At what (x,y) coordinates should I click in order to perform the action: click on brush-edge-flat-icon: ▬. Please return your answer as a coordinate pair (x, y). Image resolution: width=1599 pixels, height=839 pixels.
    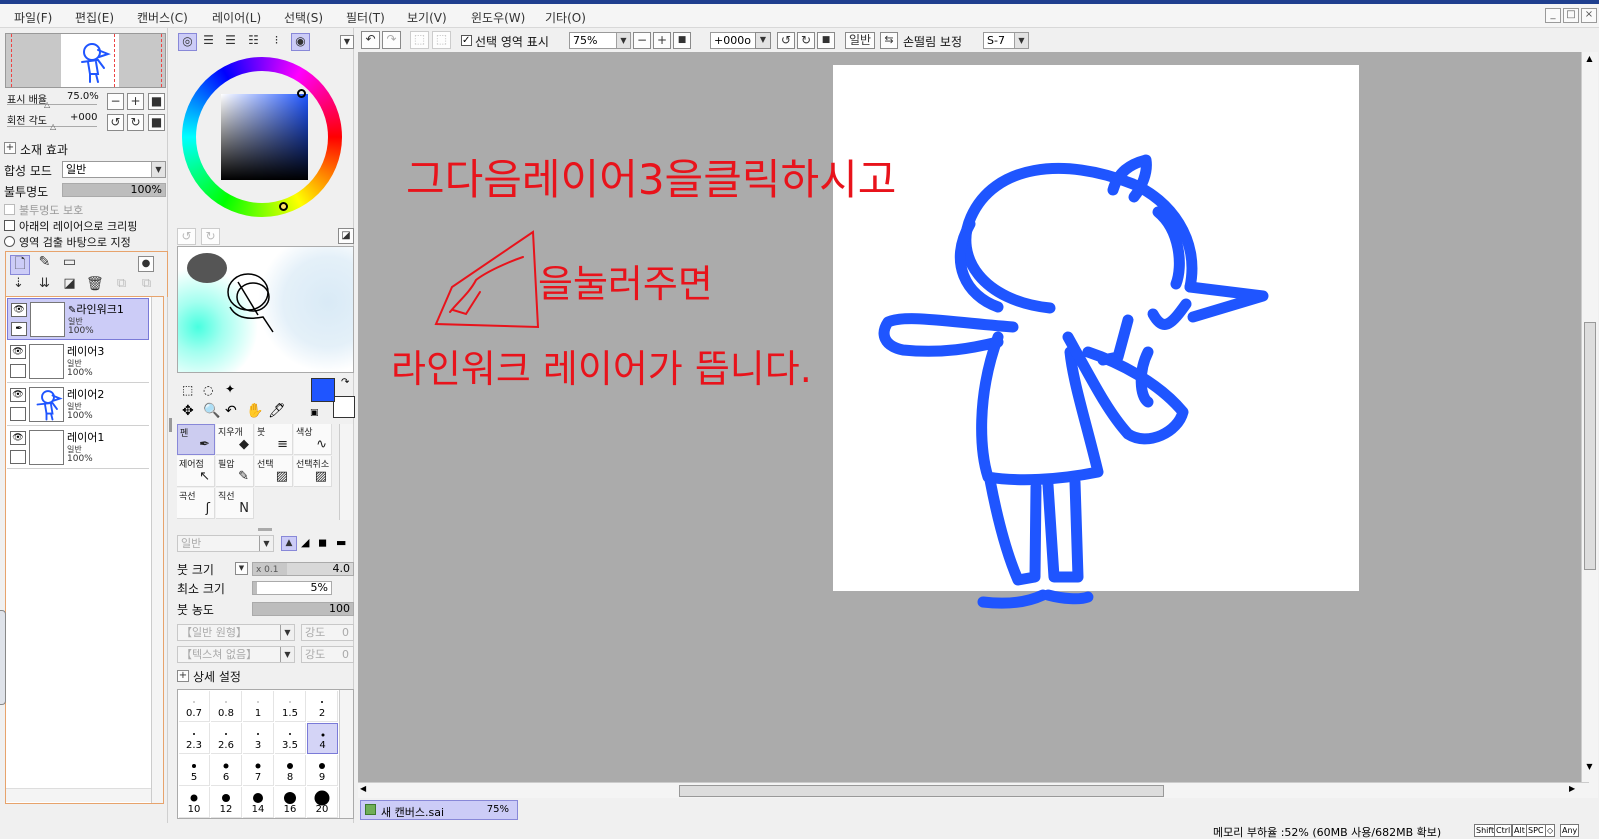
    Looking at the image, I should click on (341, 542).